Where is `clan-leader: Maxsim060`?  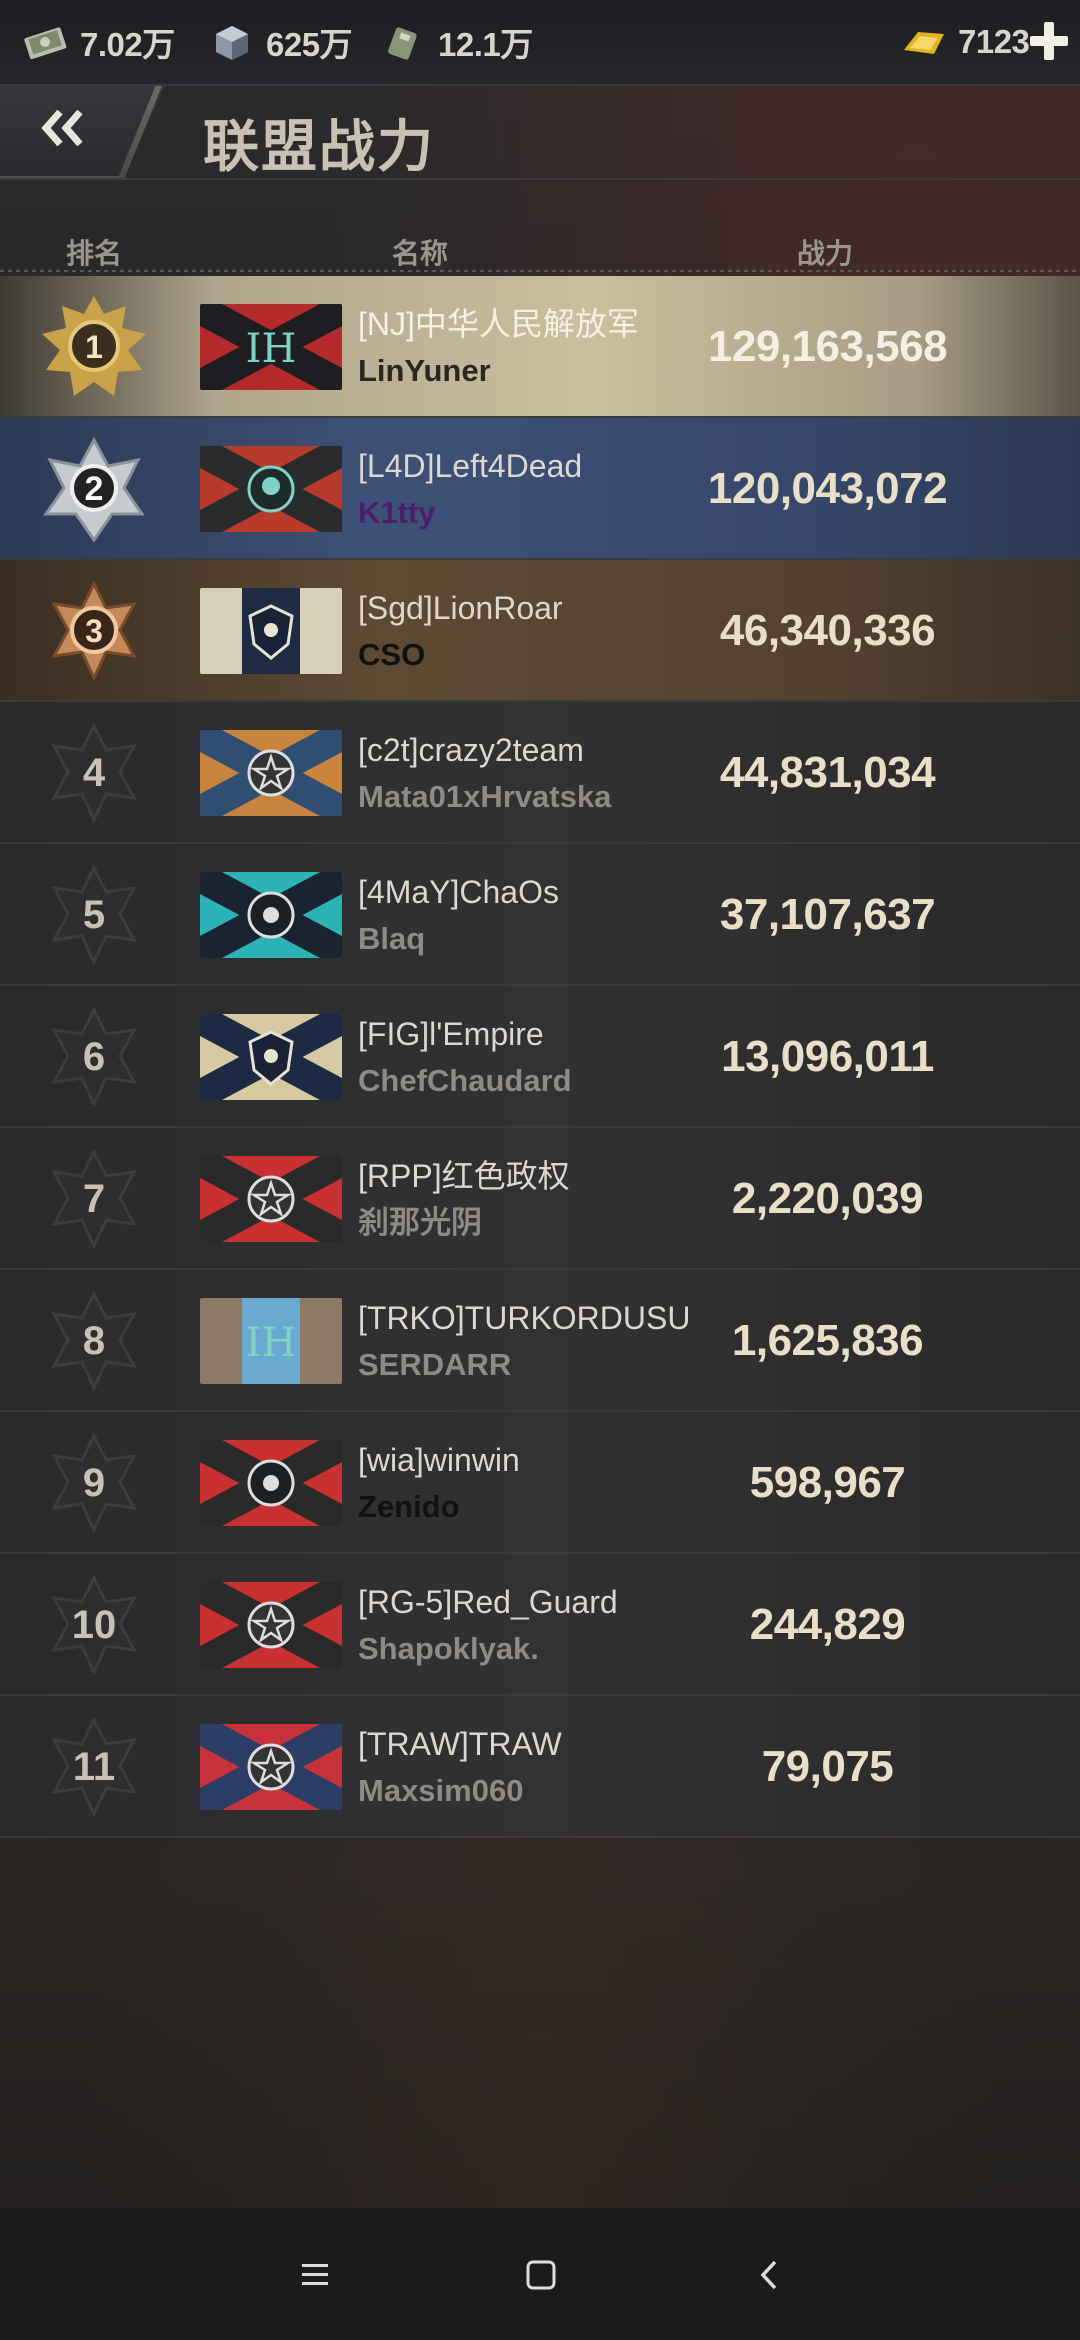
clan-leader: Maxsim060 is located at coordinates (441, 1790).